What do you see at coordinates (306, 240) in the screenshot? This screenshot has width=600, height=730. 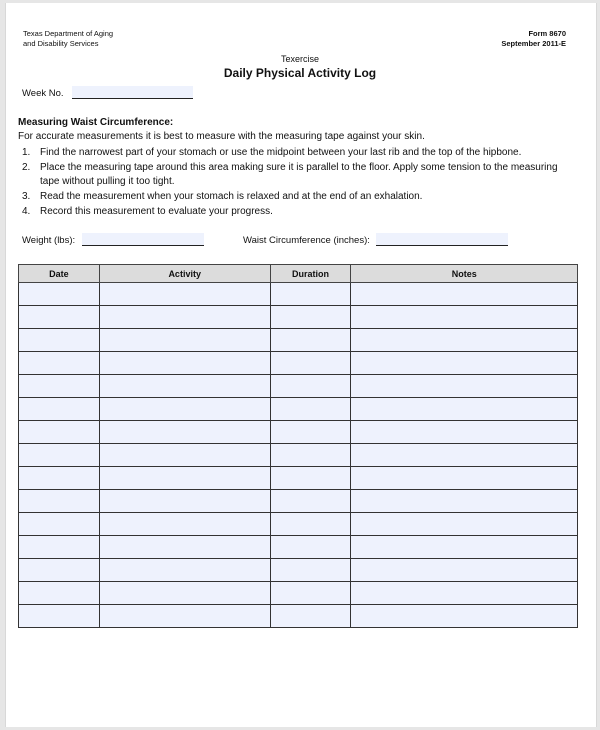 I see `waist-label: Waist Circumference (inches):` at bounding box center [306, 240].